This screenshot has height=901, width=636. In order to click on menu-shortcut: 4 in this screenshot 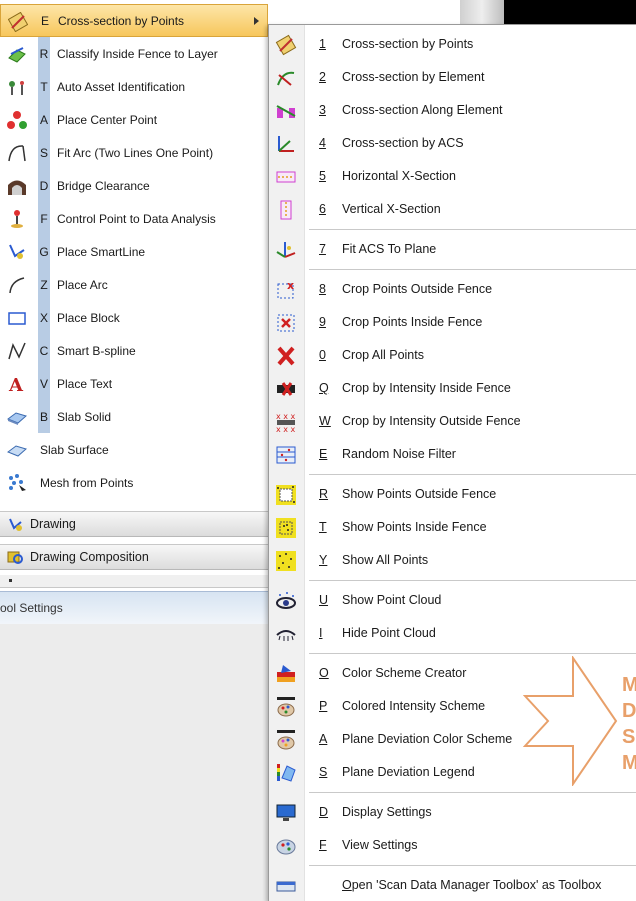, I will do `click(322, 143)`.